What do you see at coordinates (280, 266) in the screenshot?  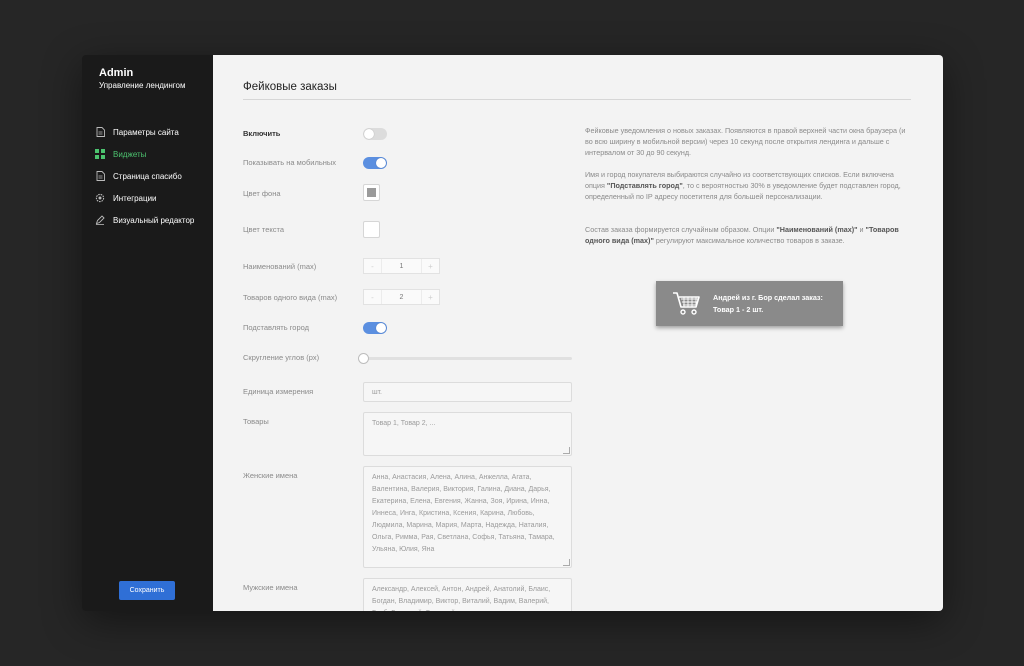 I see `names-max-label: Наименований (max)` at bounding box center [280, 266].